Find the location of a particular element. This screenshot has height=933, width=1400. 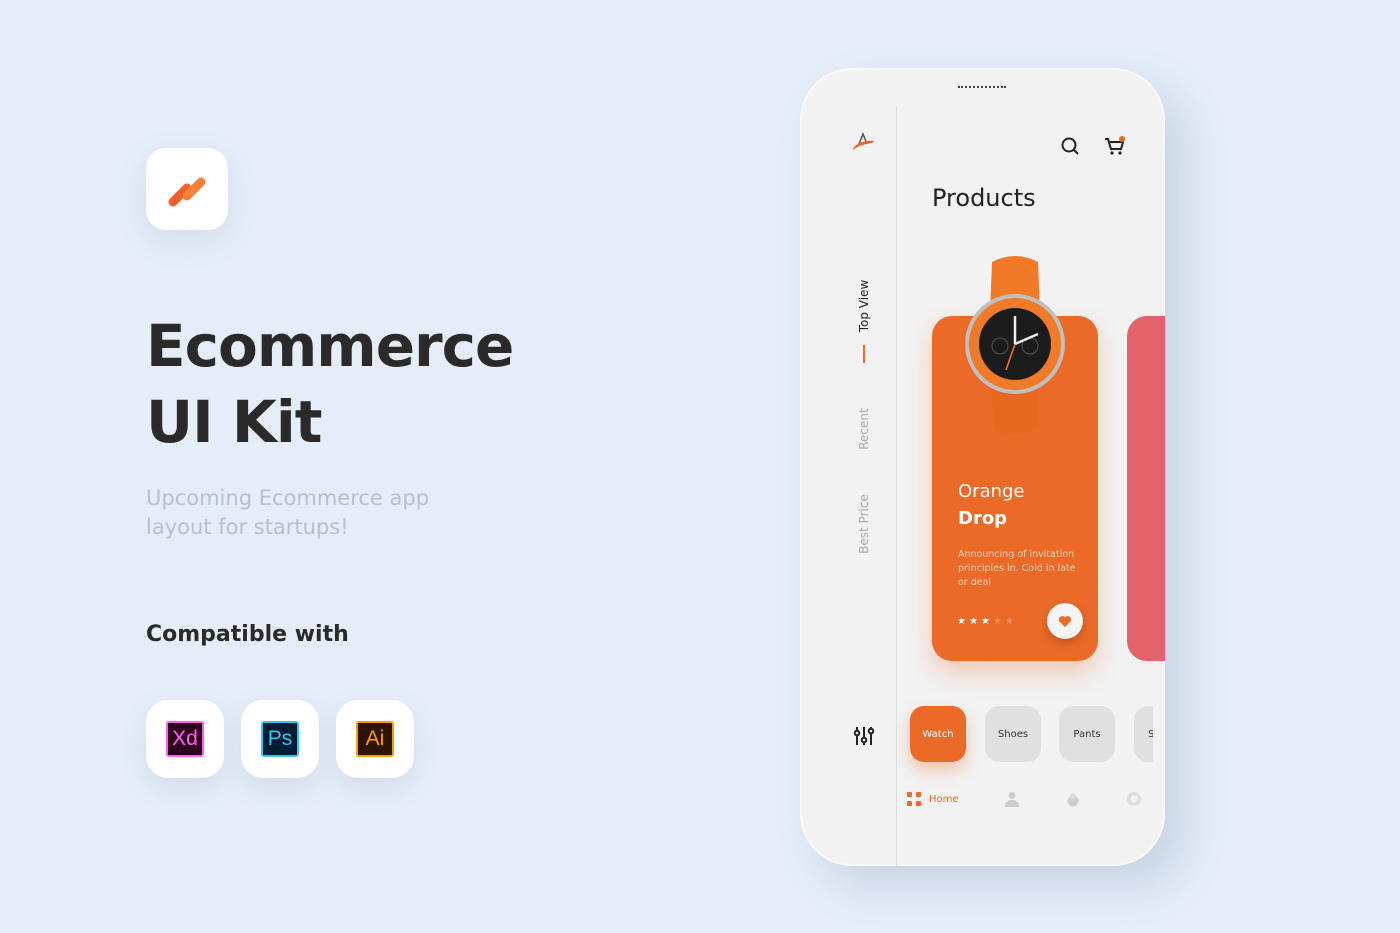

ai-app-icon: Ai is located at coordinates (375, 739).